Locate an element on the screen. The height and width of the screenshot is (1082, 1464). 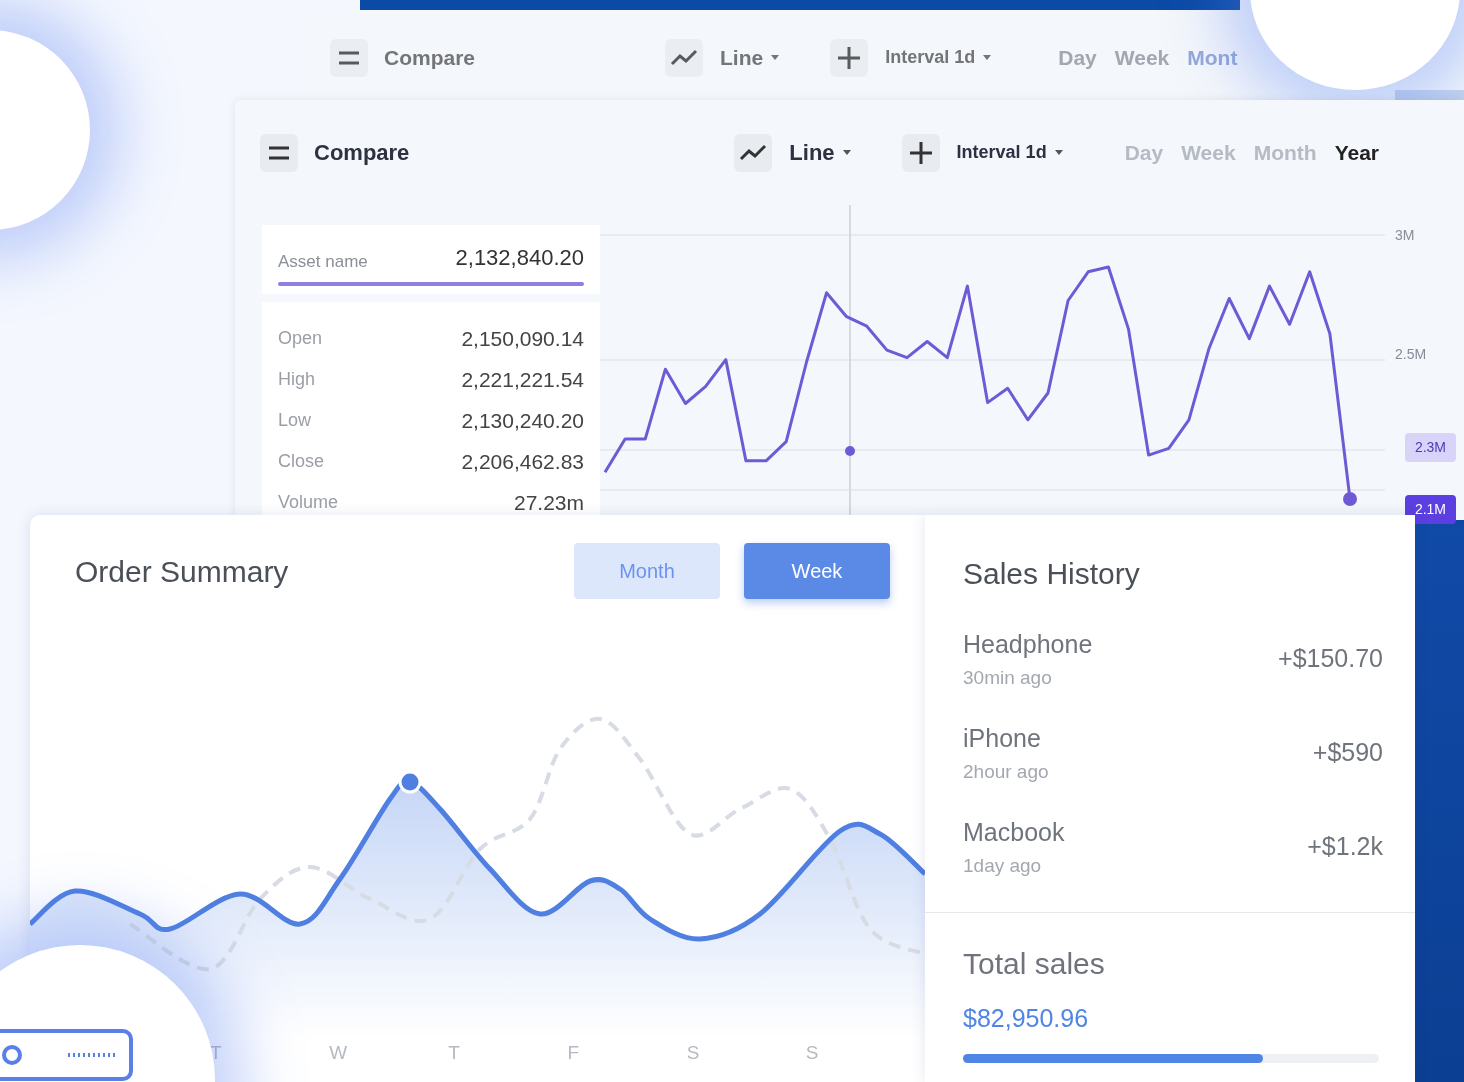
price-tag: 2.3M is located at coordinates (1430, 447).